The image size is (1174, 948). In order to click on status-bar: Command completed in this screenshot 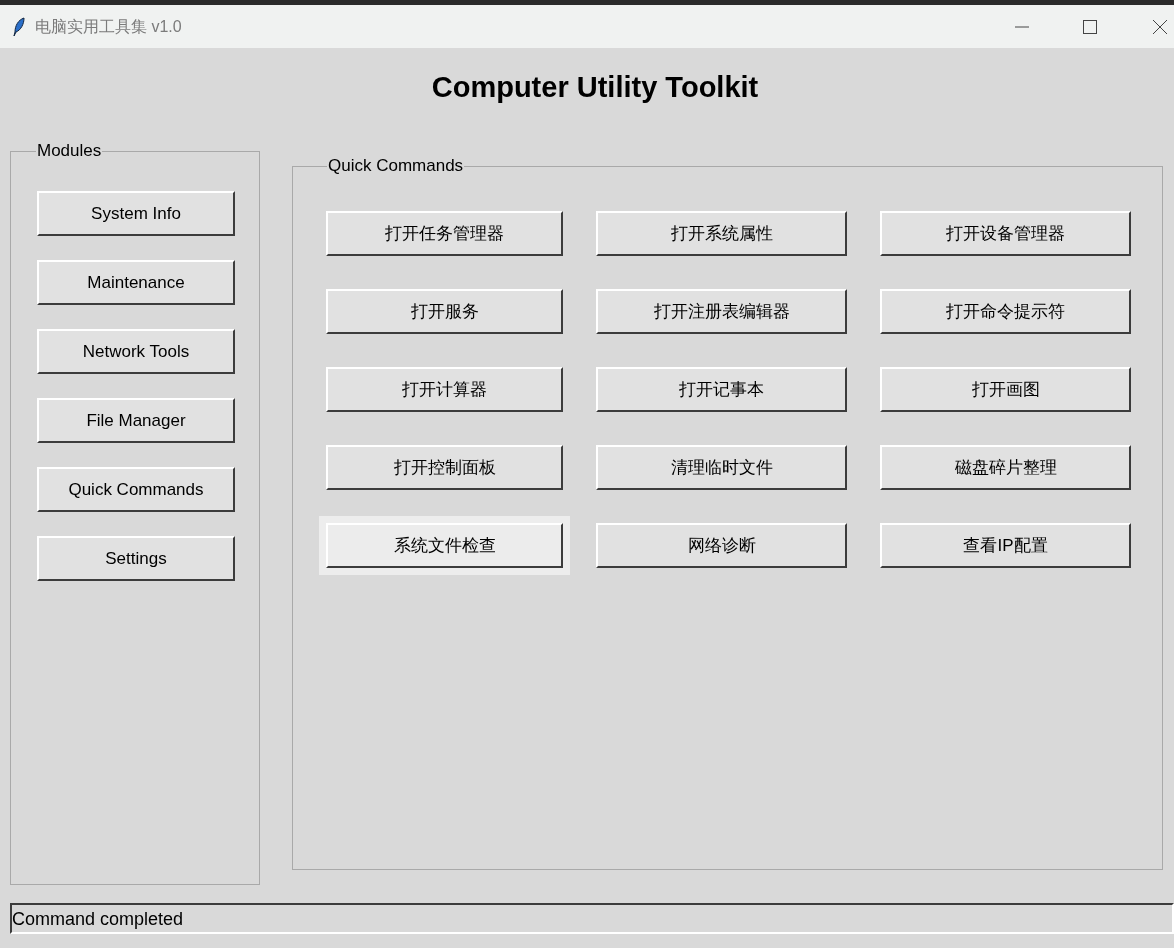, I will do `click(592, 918)`.